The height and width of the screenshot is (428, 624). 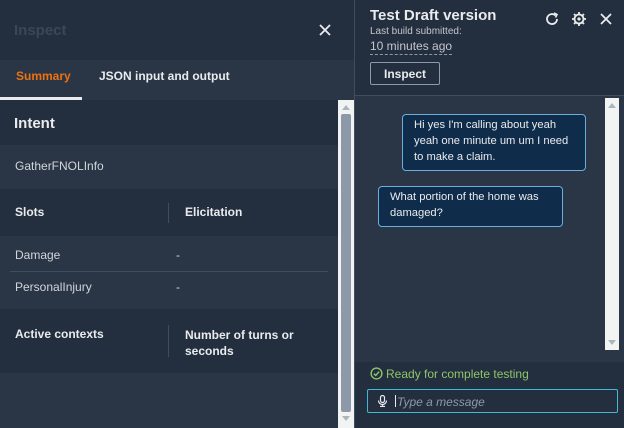 I want to click on inspect-tabs: Summary JSON input and output, so click(x=177, y=80).